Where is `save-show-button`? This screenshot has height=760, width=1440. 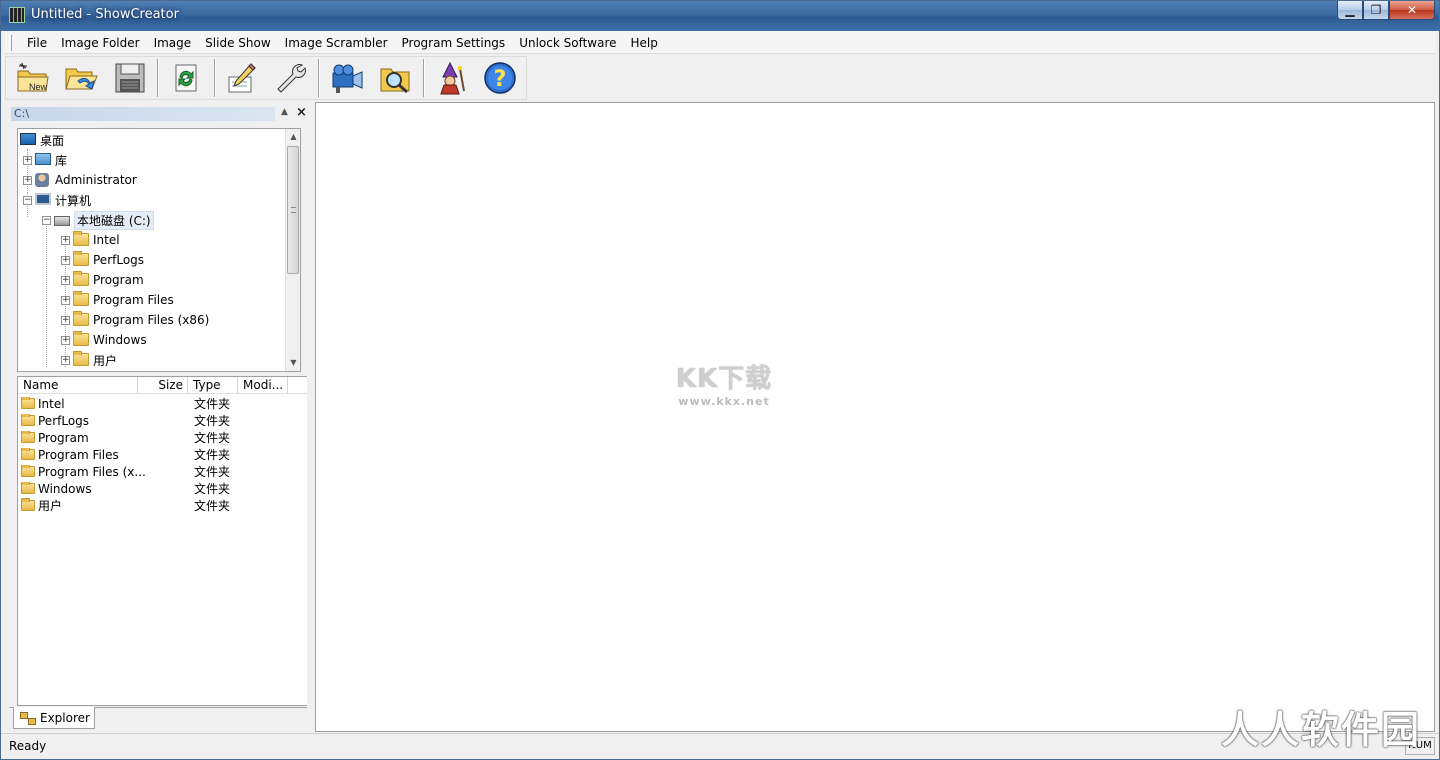
save-show-button is located at coordinates (129, 78).